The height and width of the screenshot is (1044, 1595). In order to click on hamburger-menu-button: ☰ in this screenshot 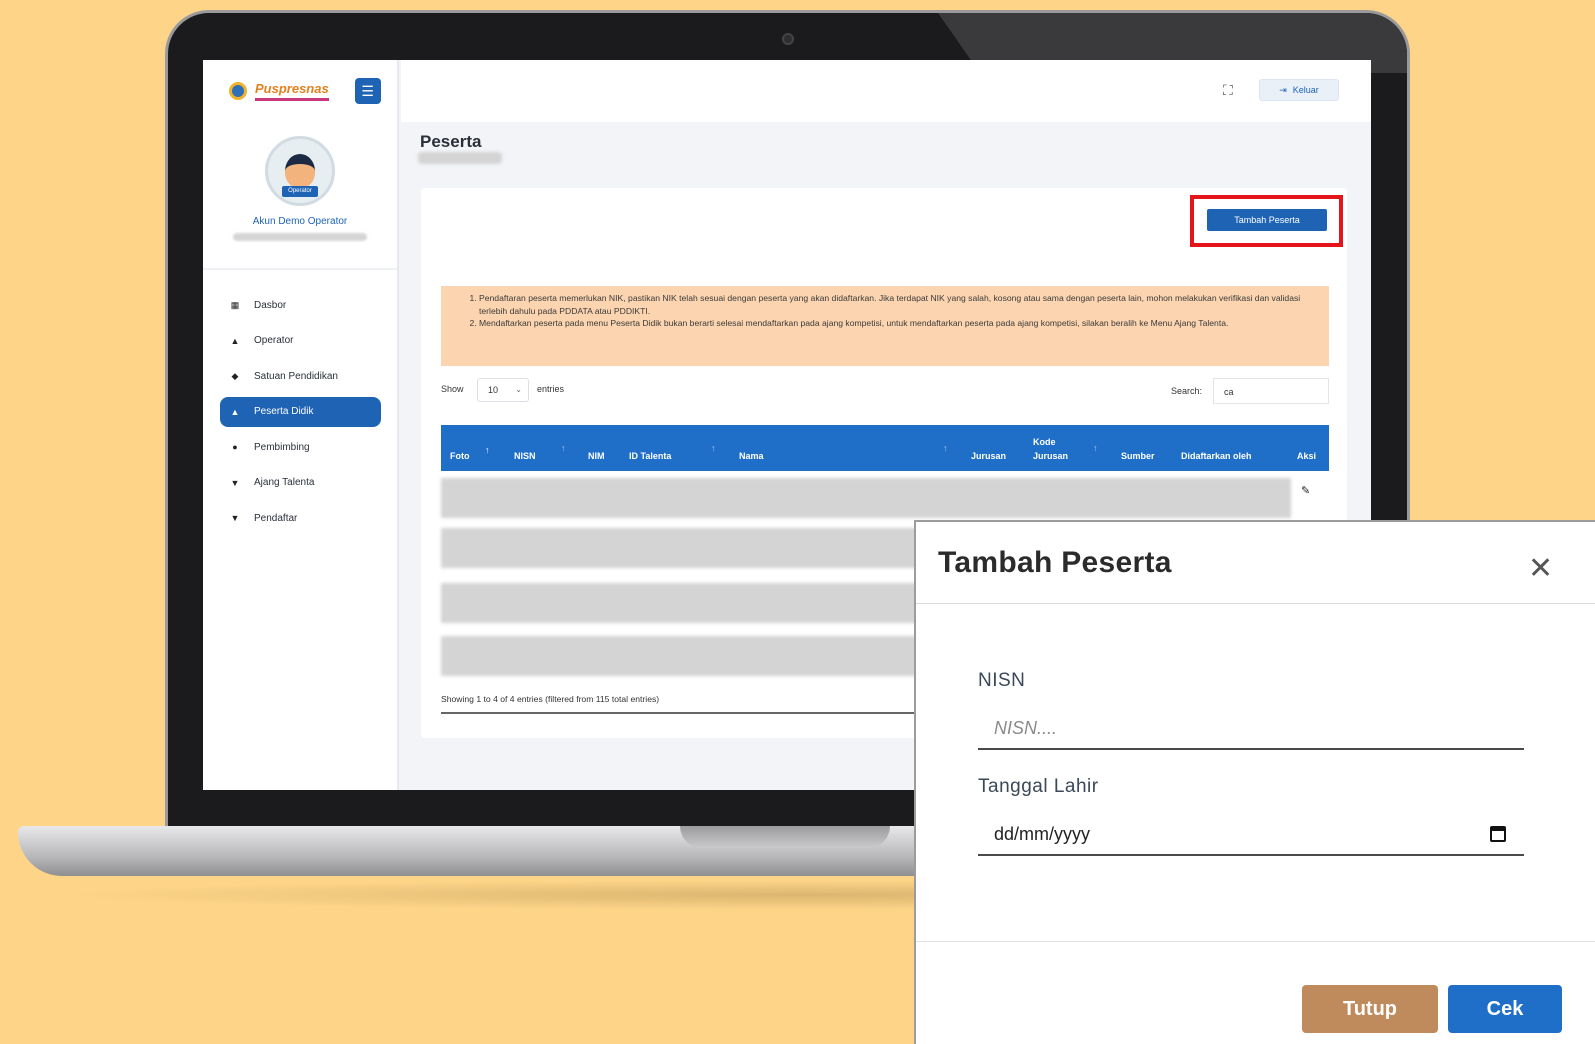, I will do `click(367, 91)`.